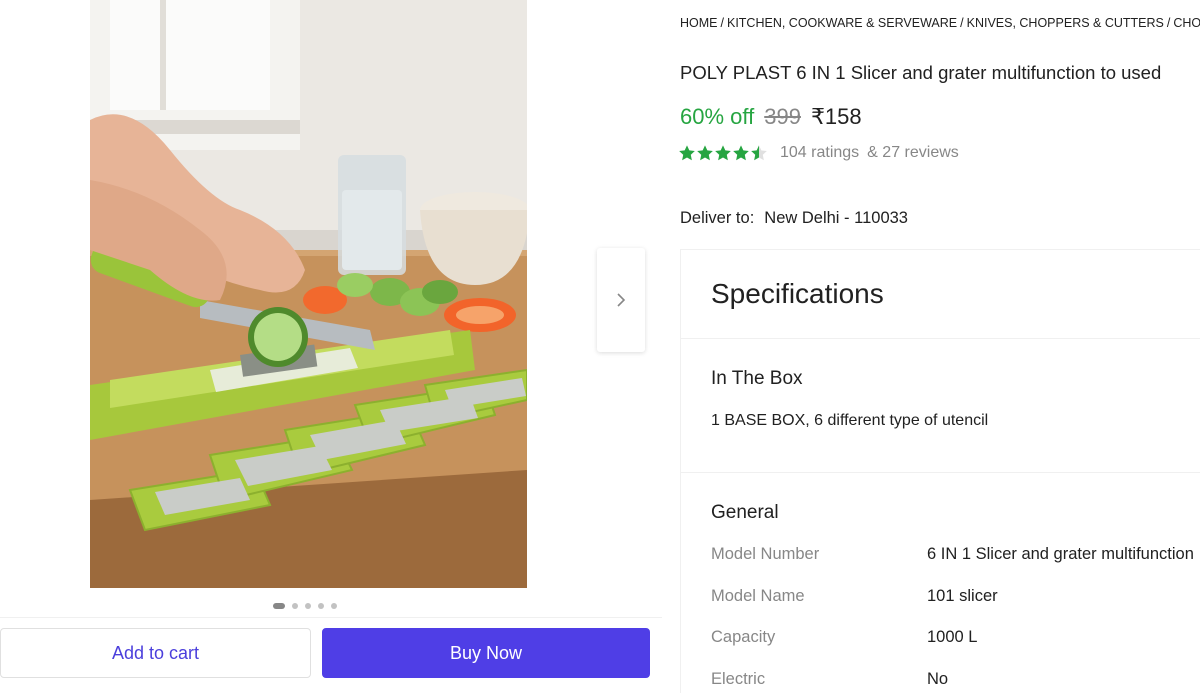 This screenshot has width=1200, height=693. I want to click on spec-key: Capacity, so click(743, 637).